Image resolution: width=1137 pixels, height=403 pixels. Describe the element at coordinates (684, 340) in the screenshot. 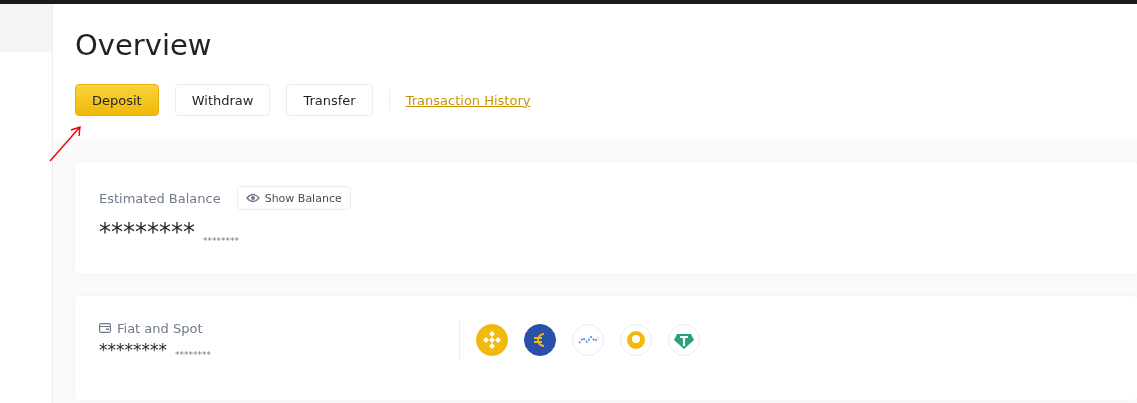

I see `tether-coin-icon` at that location.